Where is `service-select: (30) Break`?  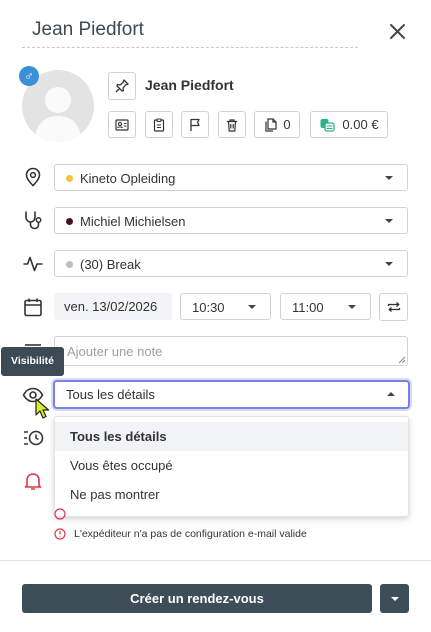 service-select: (30) Break is located at coordinates (231, 263).